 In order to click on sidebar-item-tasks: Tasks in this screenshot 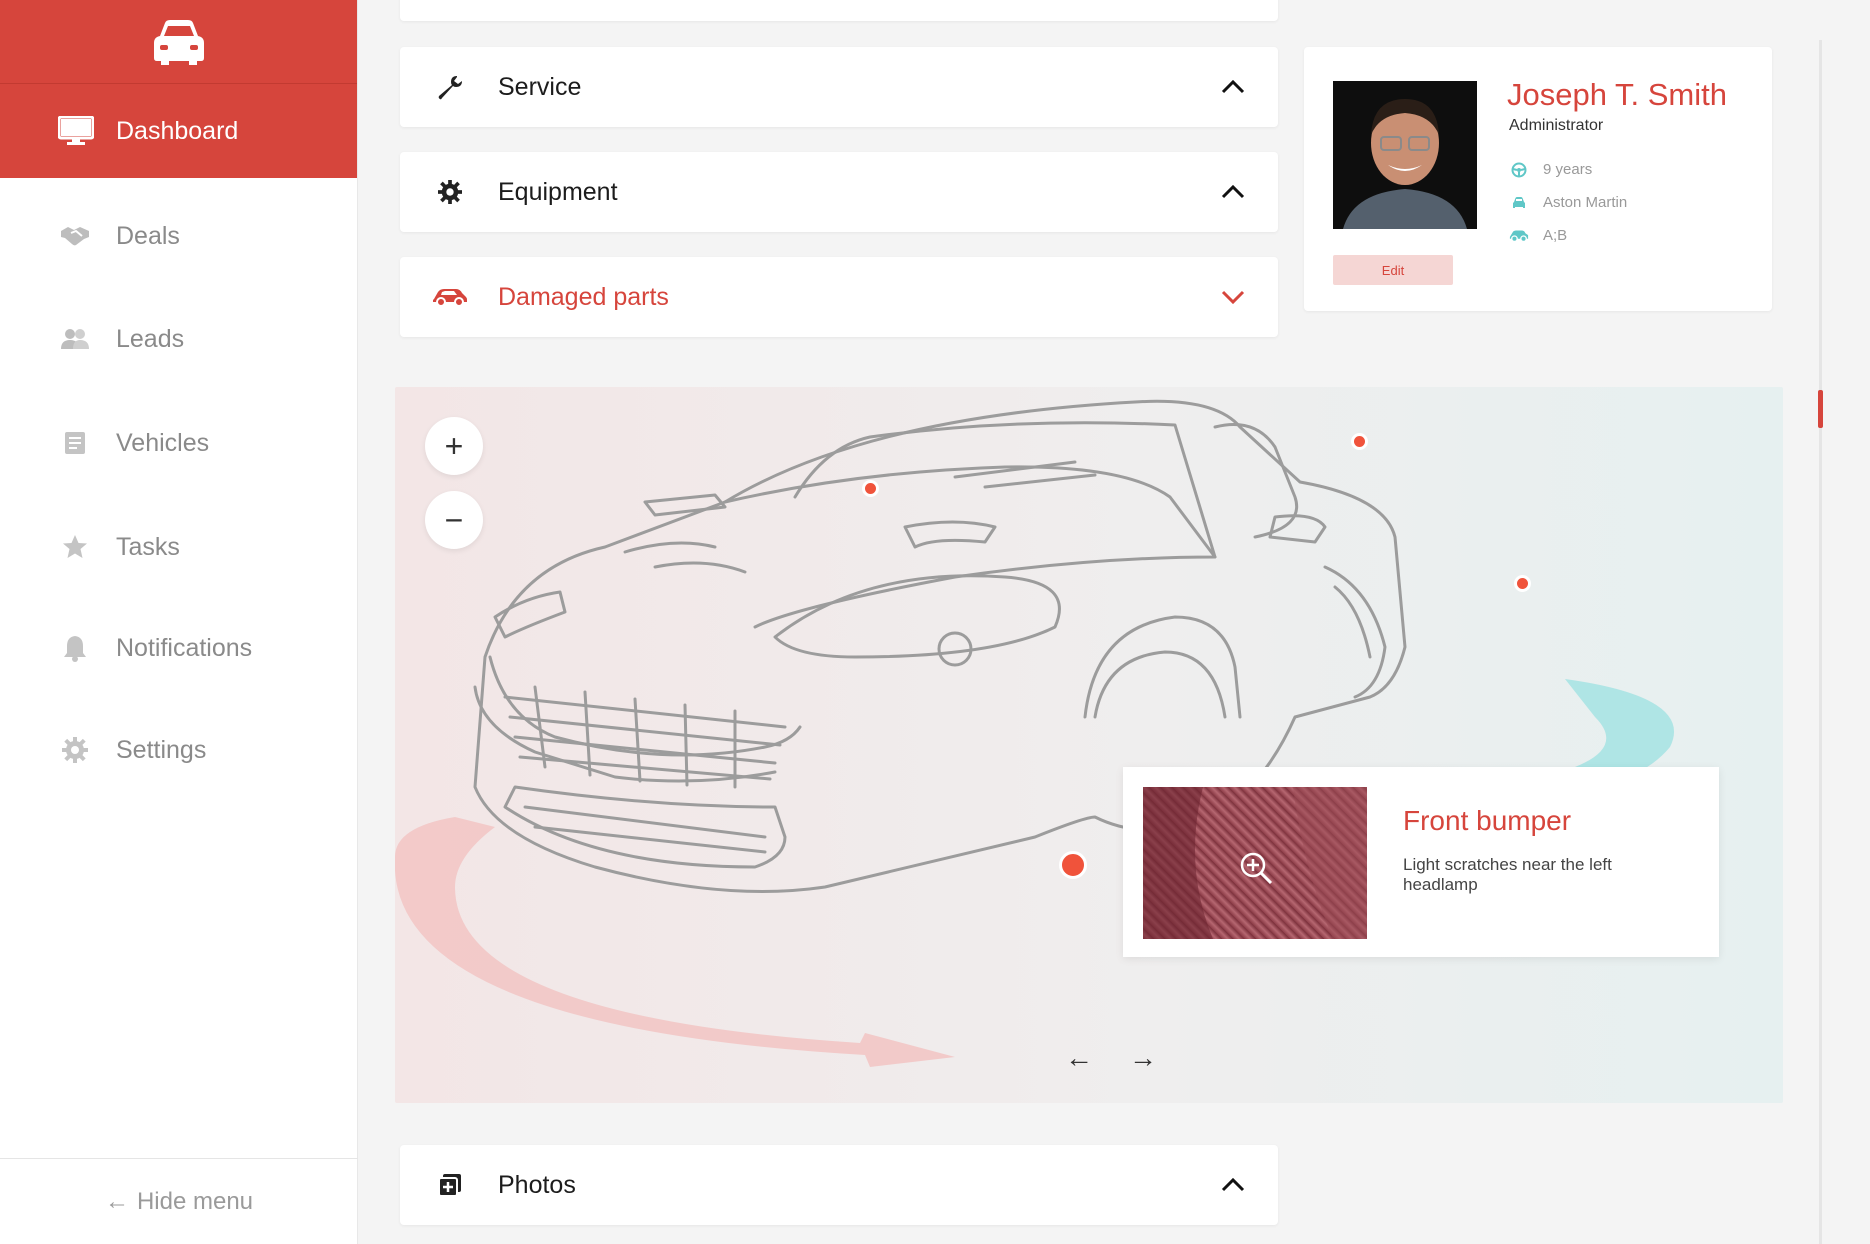, I will do `click(179, 547)`.